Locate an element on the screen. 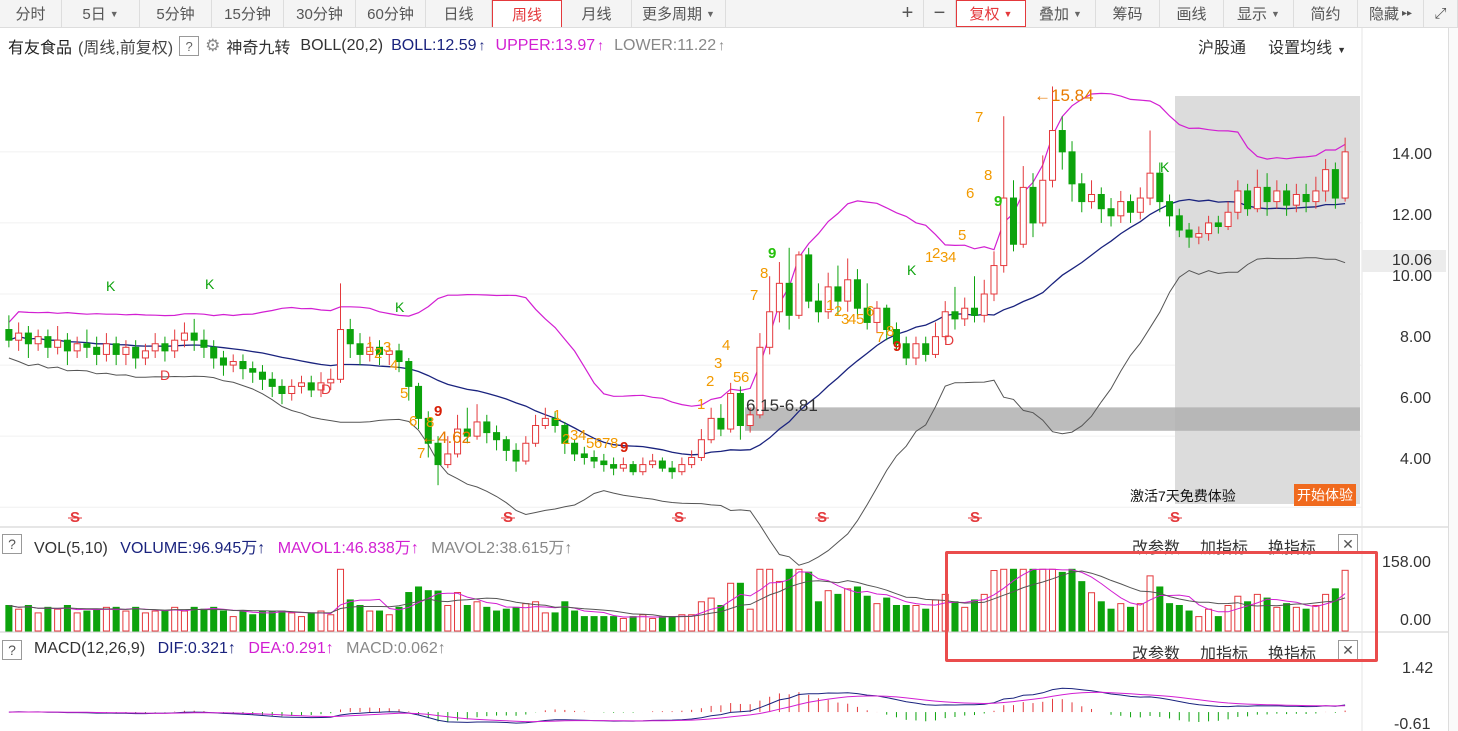  macd-y-bottom: -0.61 is located at coordinates (1412, 723).